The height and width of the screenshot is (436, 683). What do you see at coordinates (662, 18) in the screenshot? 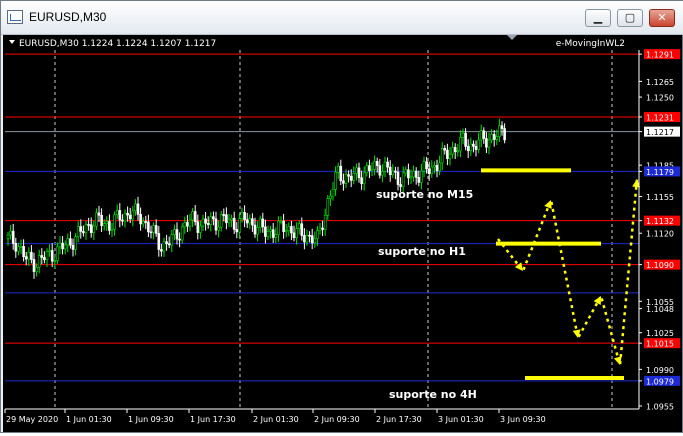
I see `close-button: ✕` at bounding box center [662, 18].